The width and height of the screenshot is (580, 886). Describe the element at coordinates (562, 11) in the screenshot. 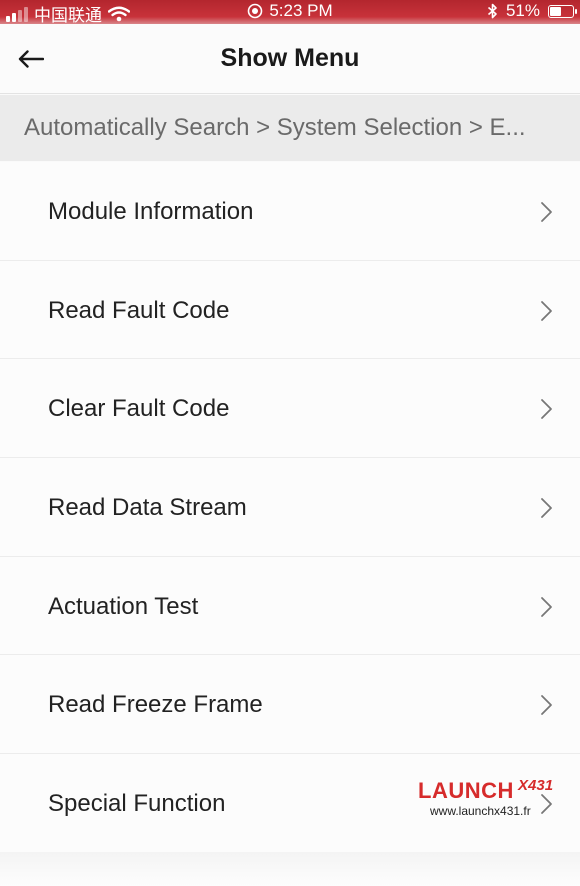

I see `battery-icon` at that location.